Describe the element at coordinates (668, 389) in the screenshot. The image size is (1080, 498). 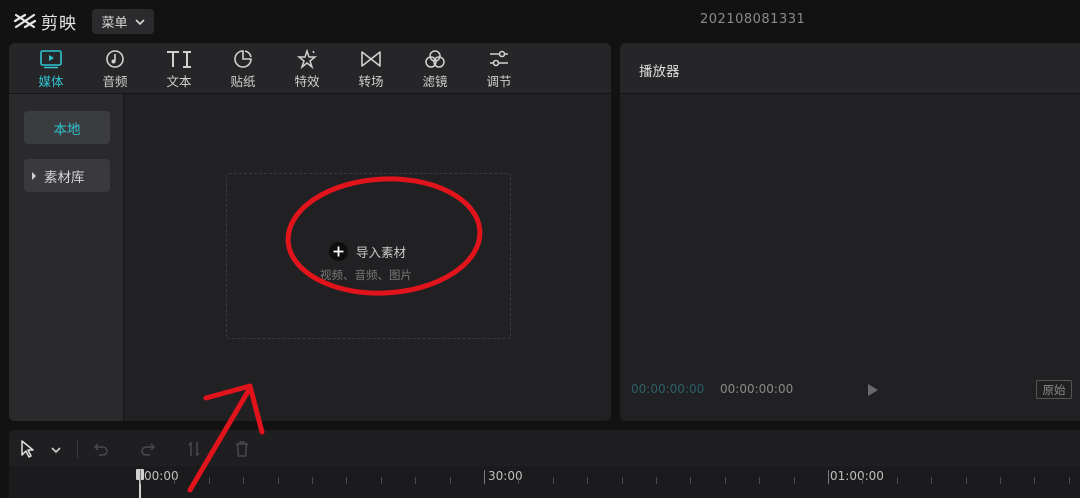
I see `current-timecode: 00:00:00:00` at that location.